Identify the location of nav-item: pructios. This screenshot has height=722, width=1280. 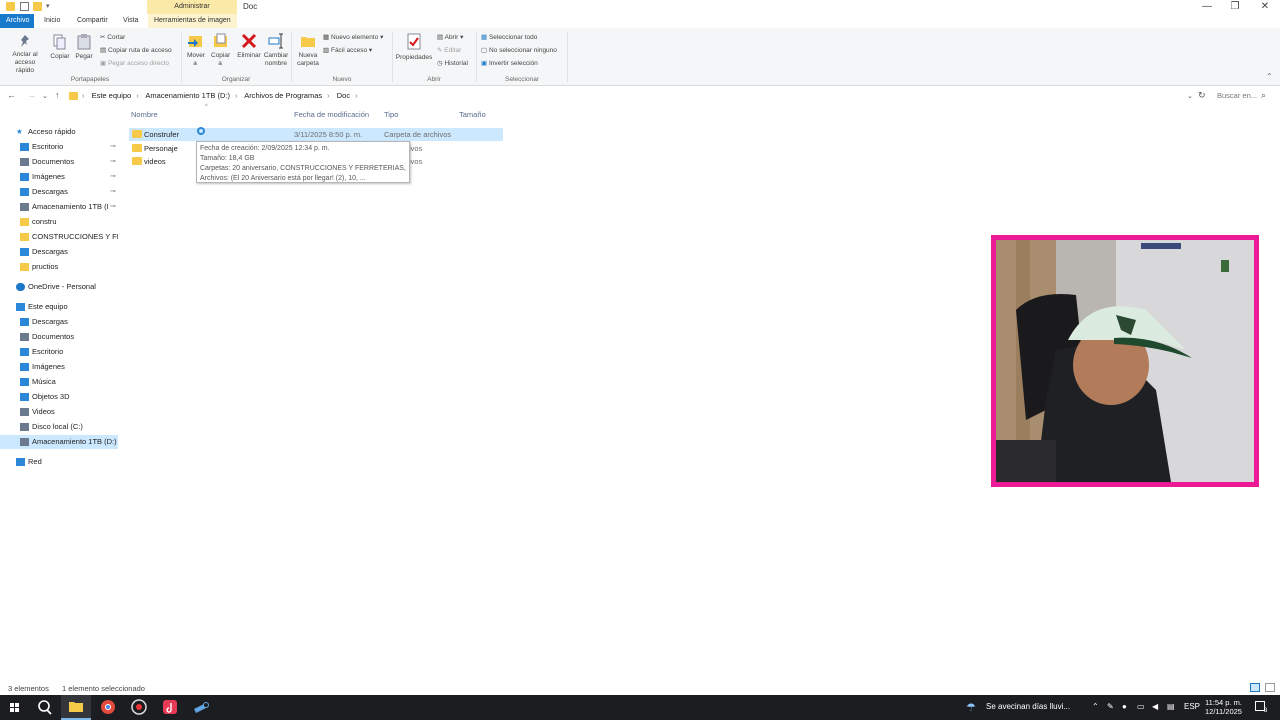
(59, 267).